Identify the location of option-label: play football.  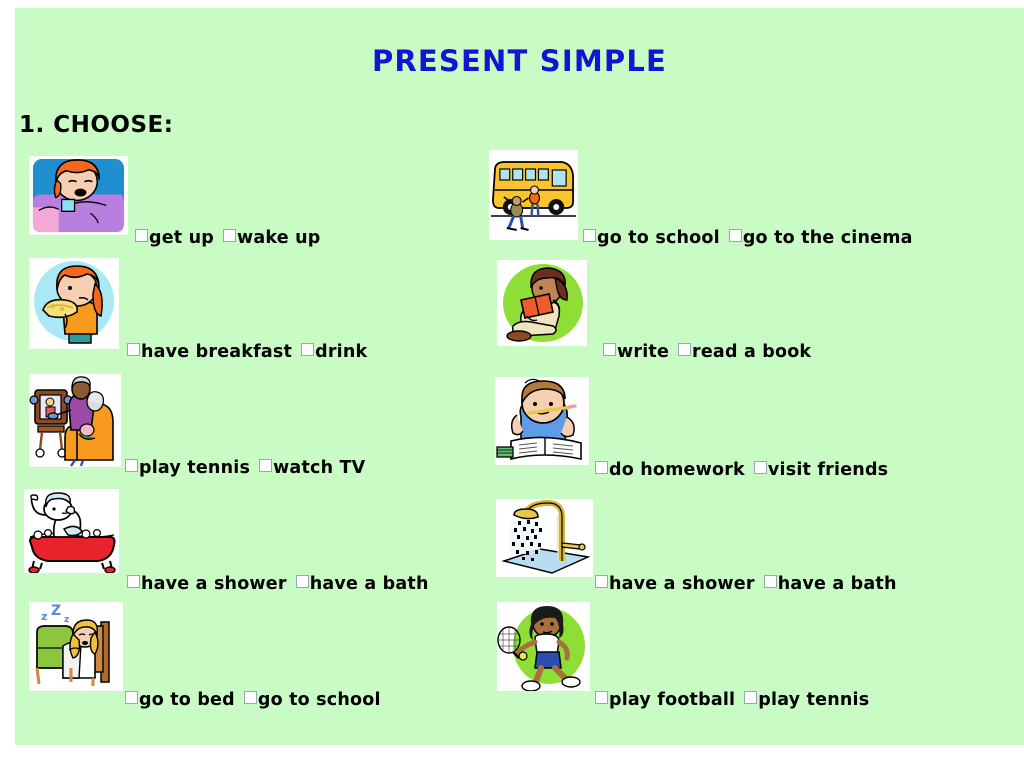
(672, 700).